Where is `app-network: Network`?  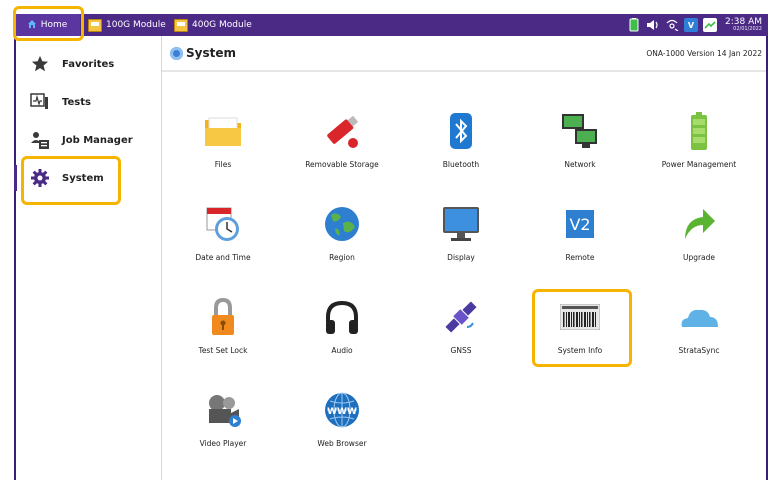 app-network: Network is located at coordinates (580, 144).